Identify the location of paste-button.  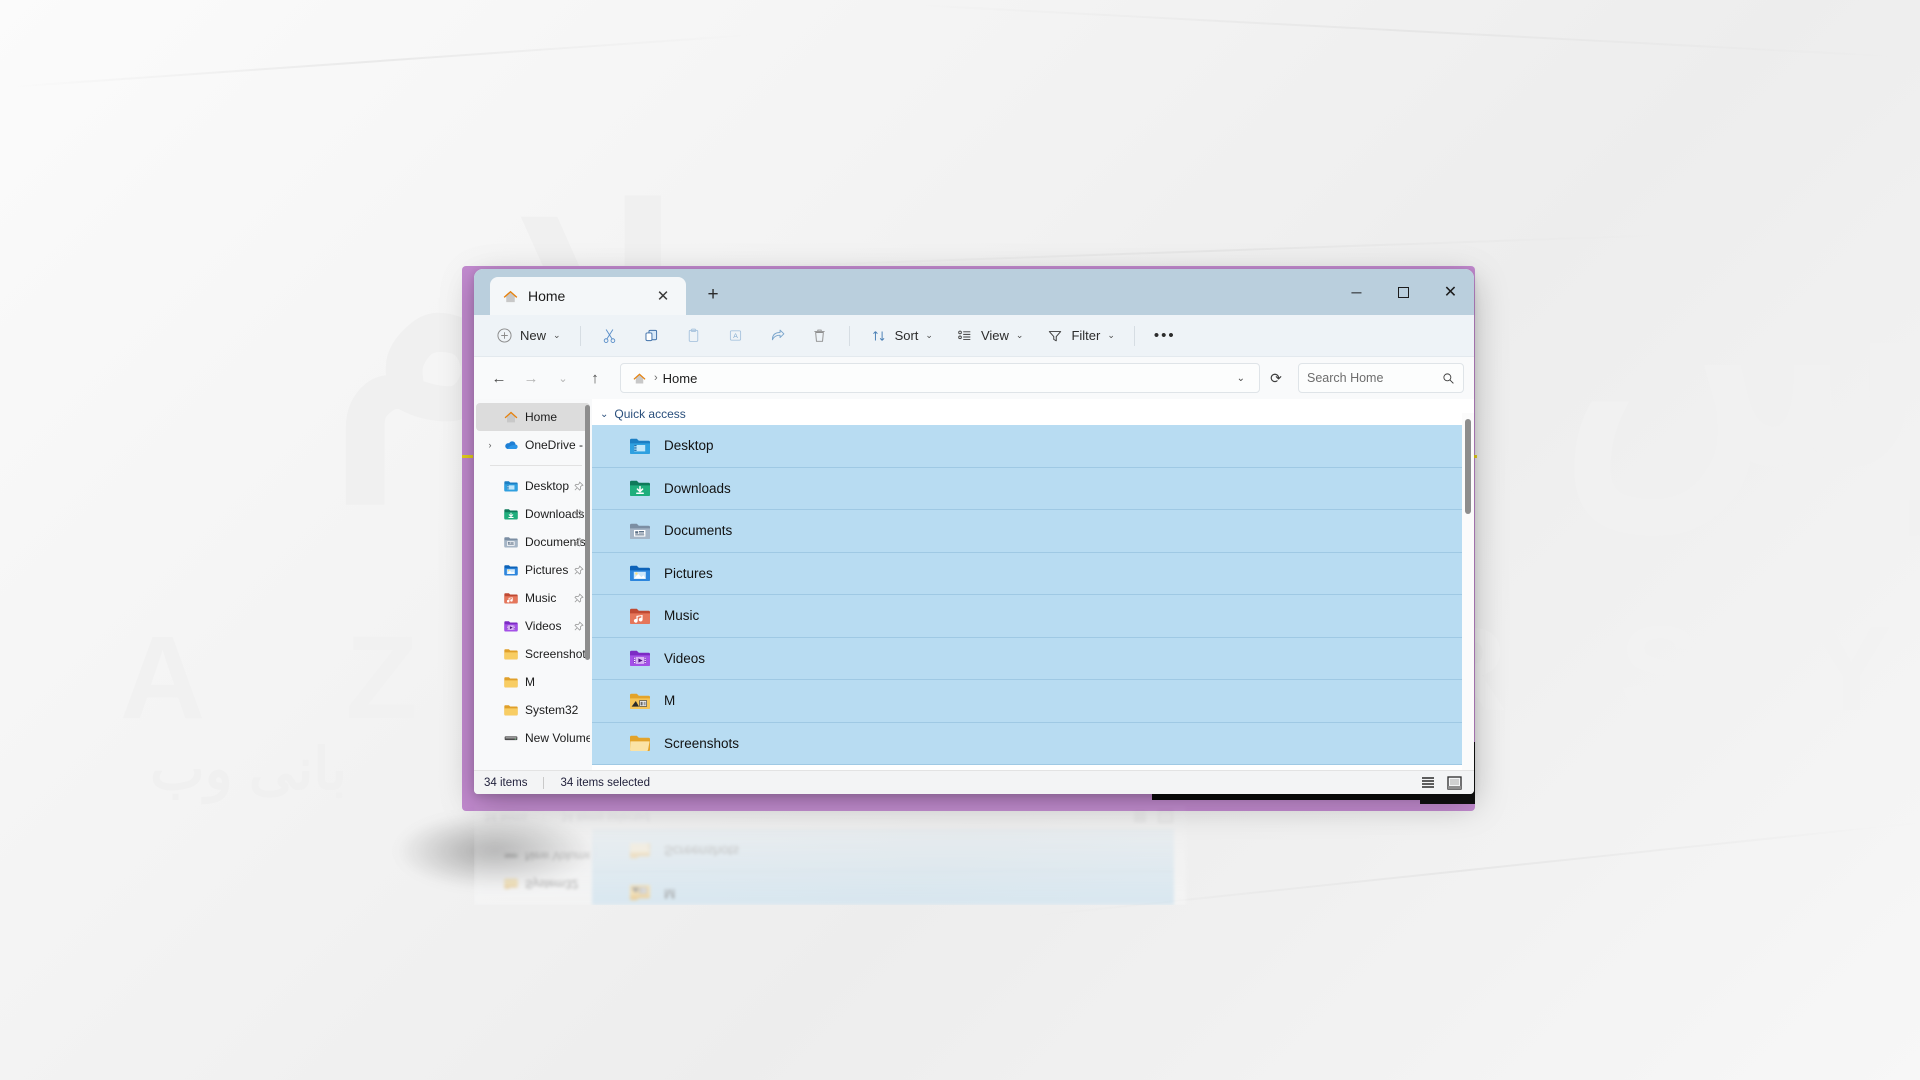
(694, 336).